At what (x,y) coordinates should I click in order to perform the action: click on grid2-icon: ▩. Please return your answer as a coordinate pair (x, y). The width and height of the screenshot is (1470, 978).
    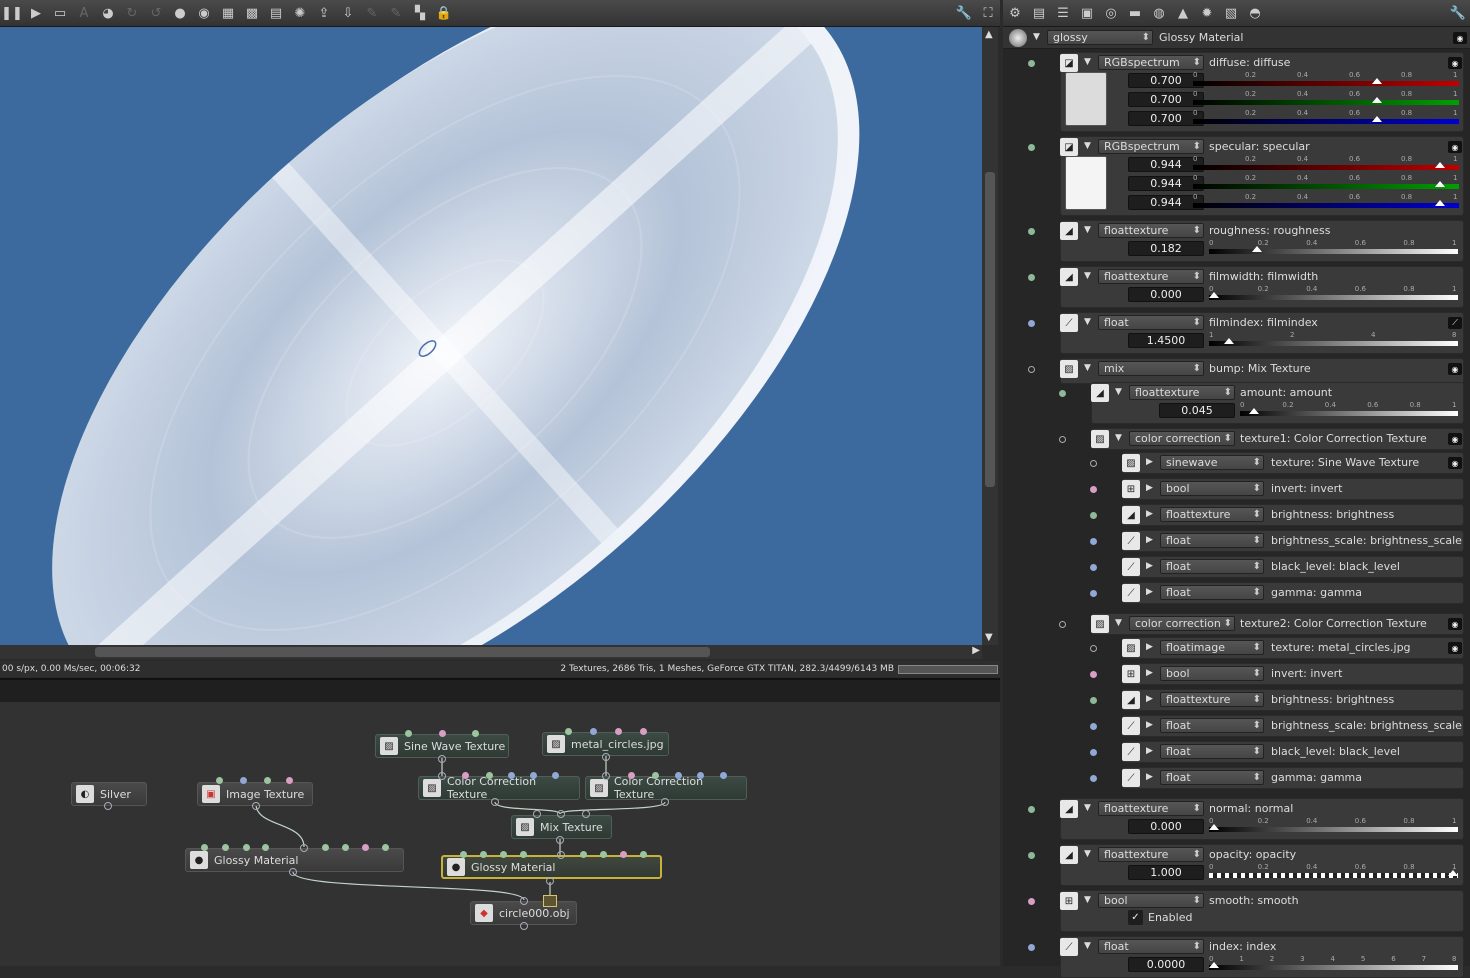
    Looking at the image, I should click on (252, 13).